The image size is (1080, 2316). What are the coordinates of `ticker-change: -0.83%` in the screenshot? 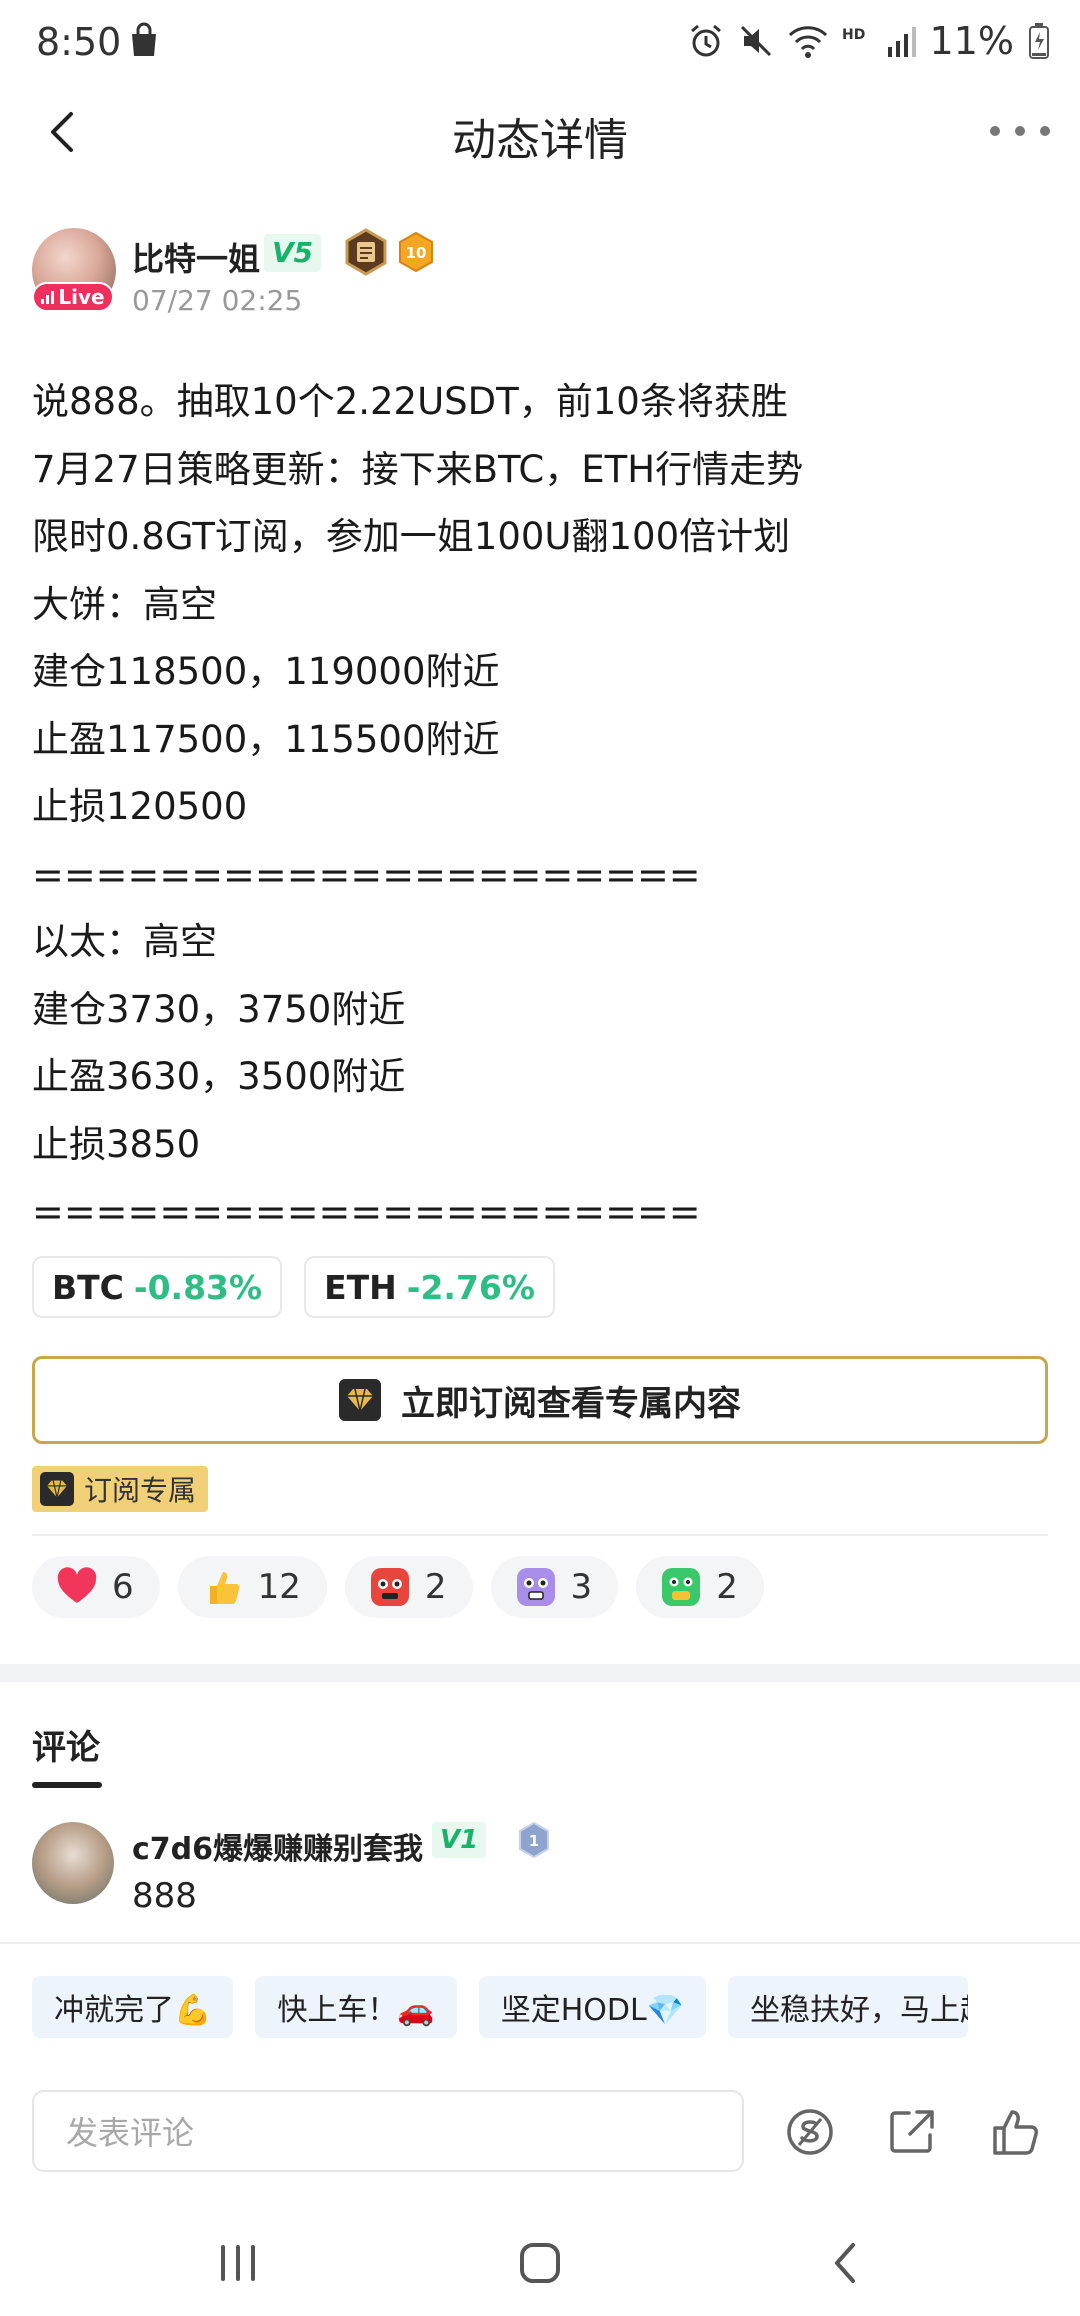 It's located at (198, 1287).